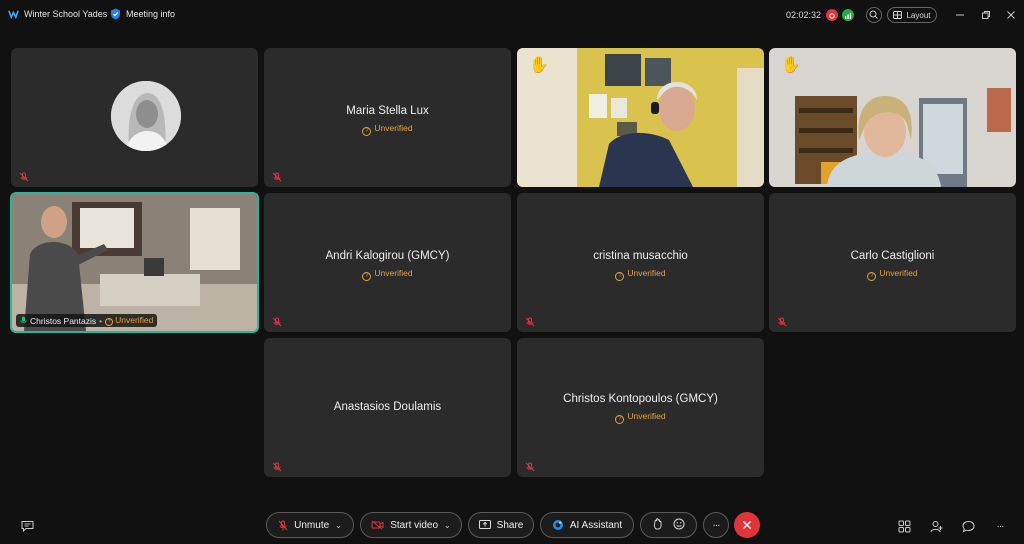  Describe the element at coordinates (557, 525) in the screenshot. I see `ai-assistant-icon` at that location.